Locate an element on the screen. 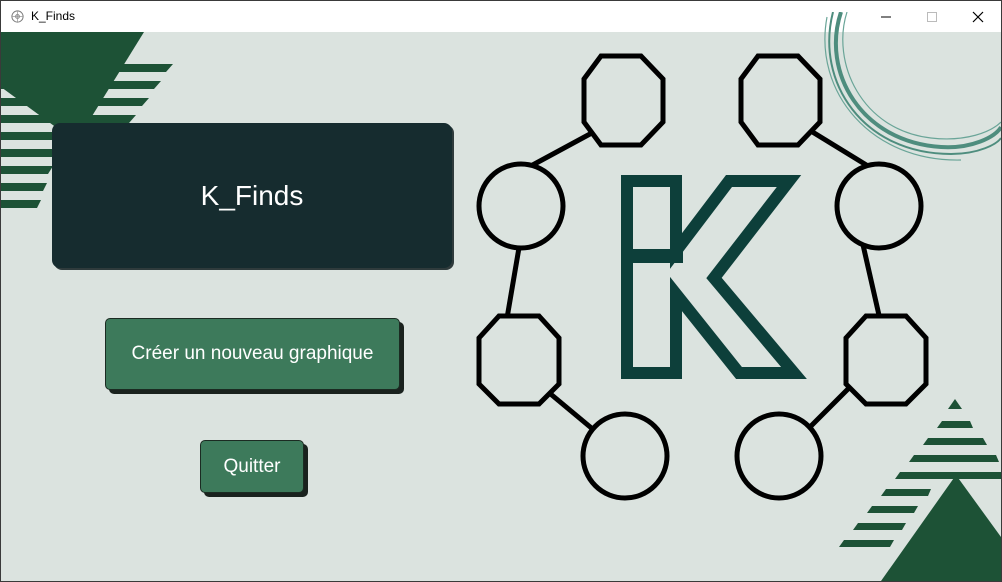 The width and height of the screenshot is (1002, 582). graph-network-icon is located at coordinates (17, 16).